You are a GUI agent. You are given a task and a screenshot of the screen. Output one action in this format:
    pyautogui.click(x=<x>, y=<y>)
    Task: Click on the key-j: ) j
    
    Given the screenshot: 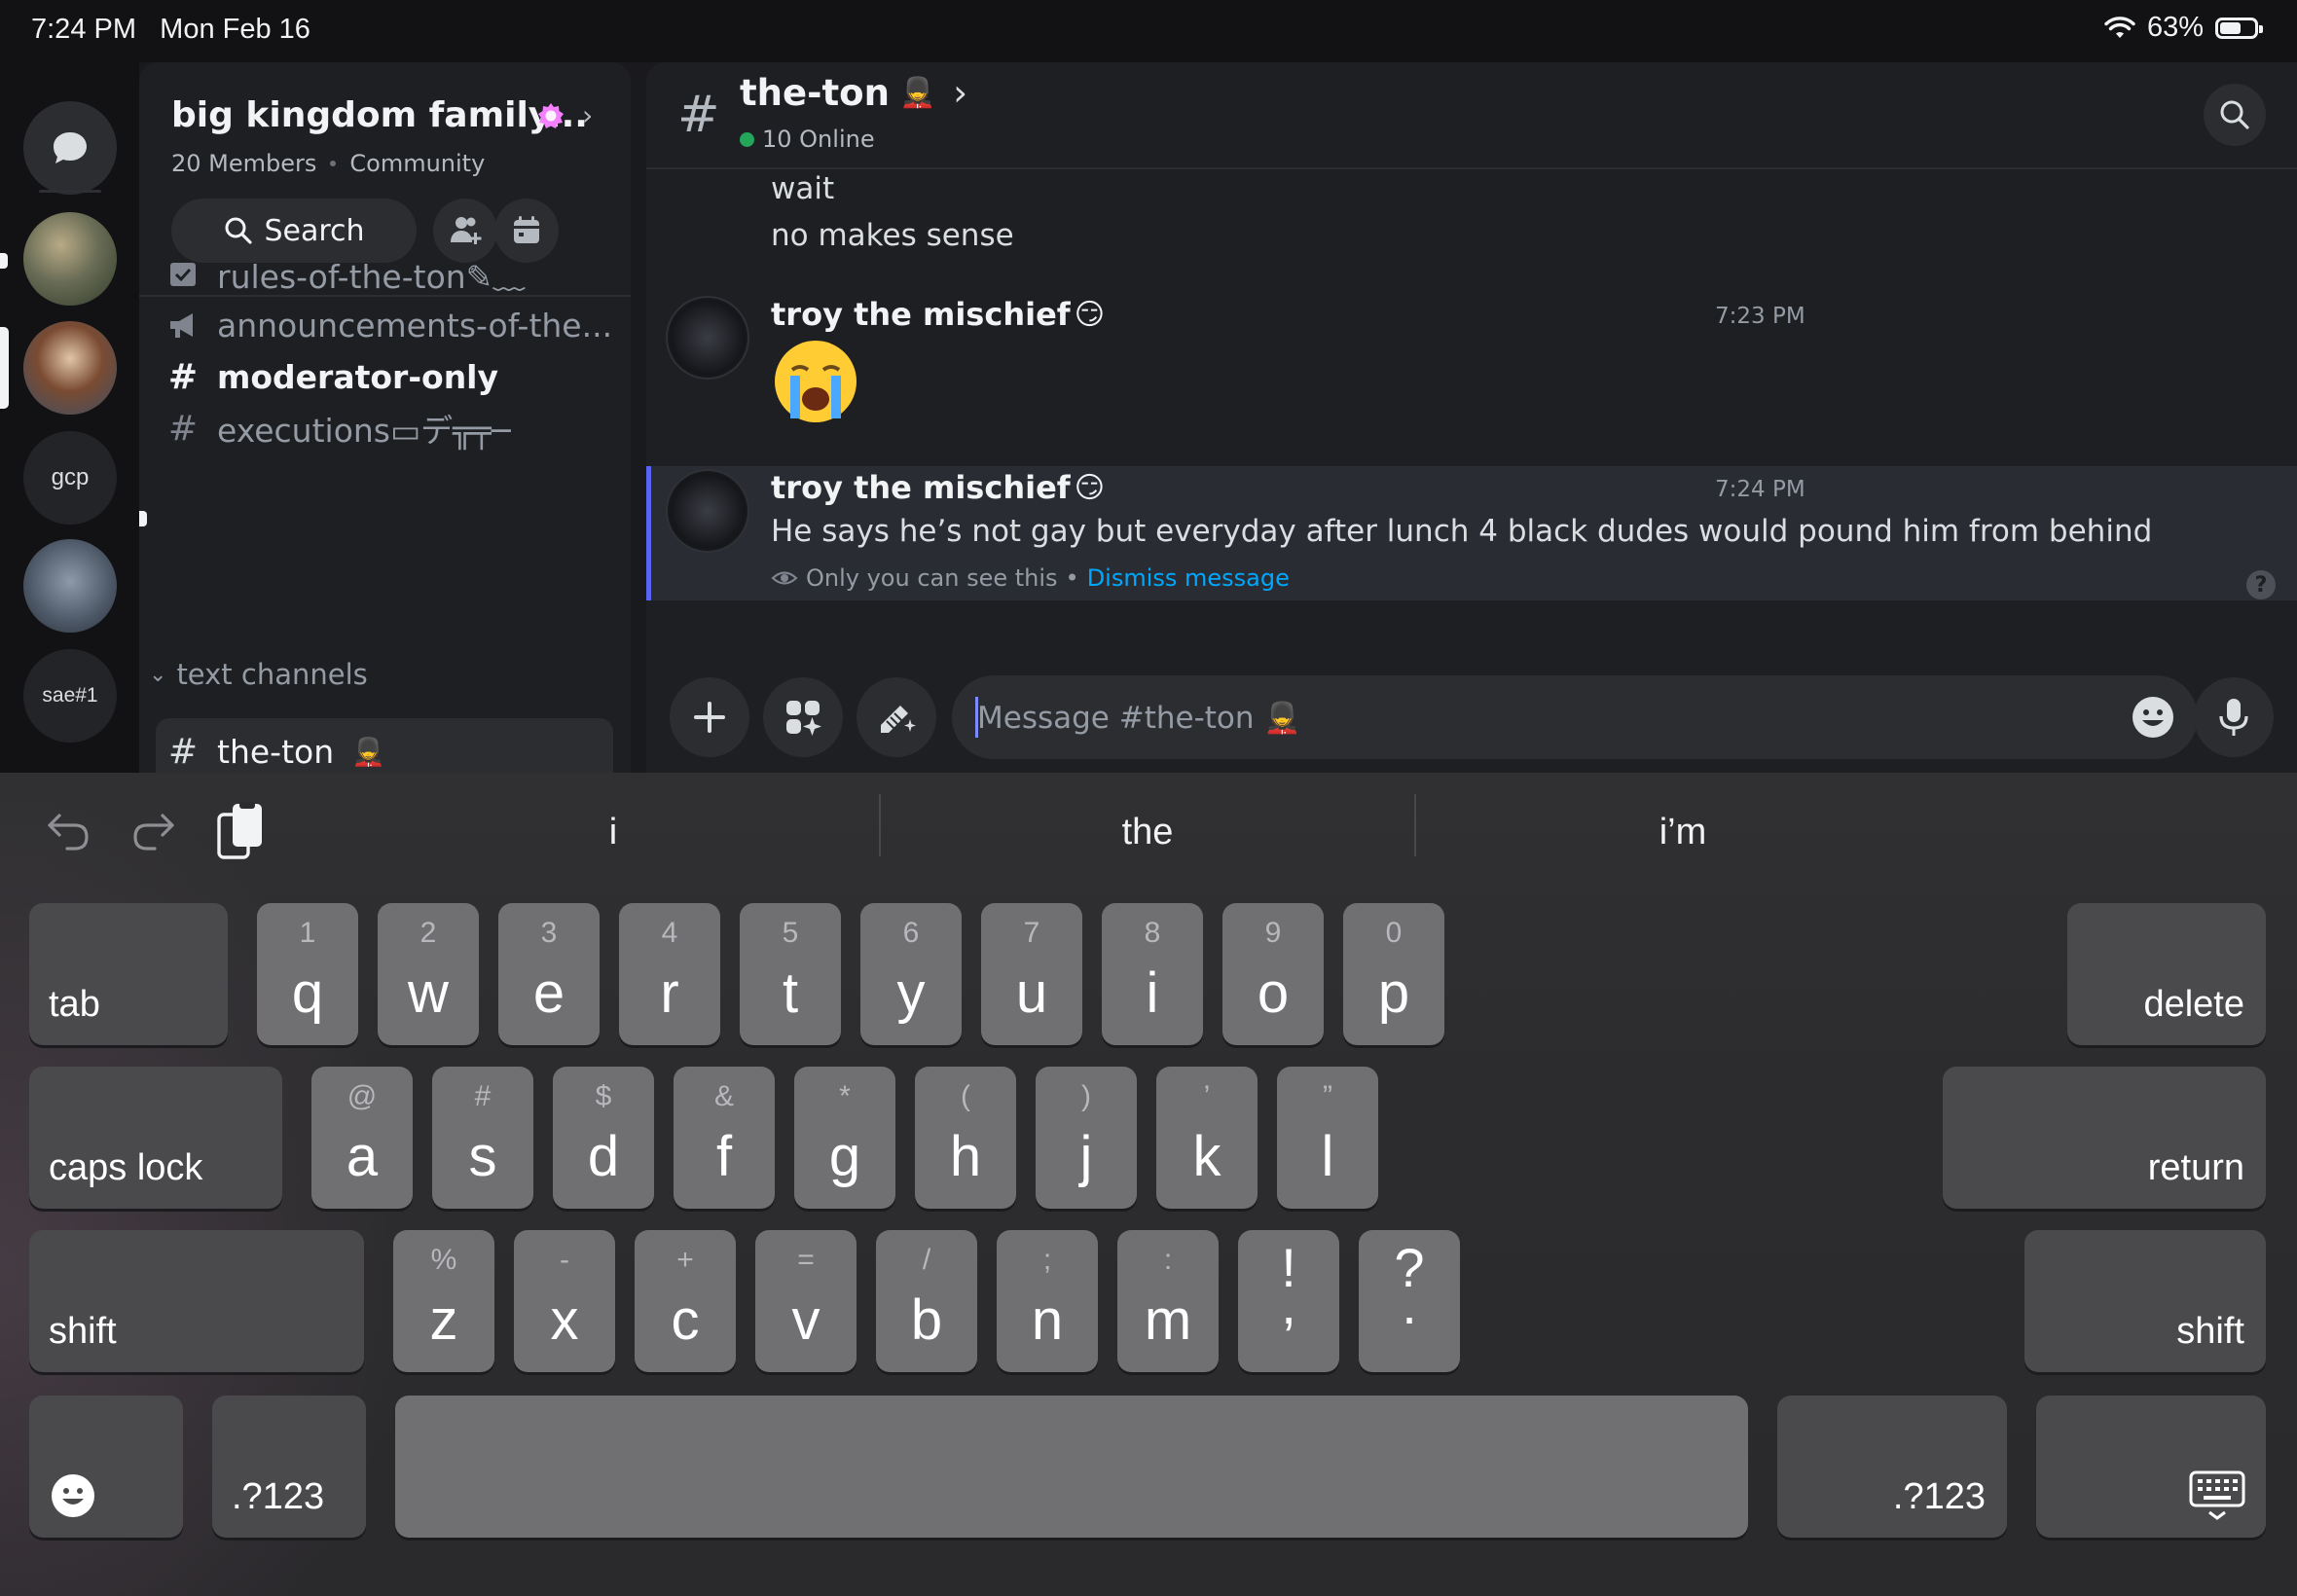 What is the action you would take?
    pyautogui.click(x=1086, y=1138)
    